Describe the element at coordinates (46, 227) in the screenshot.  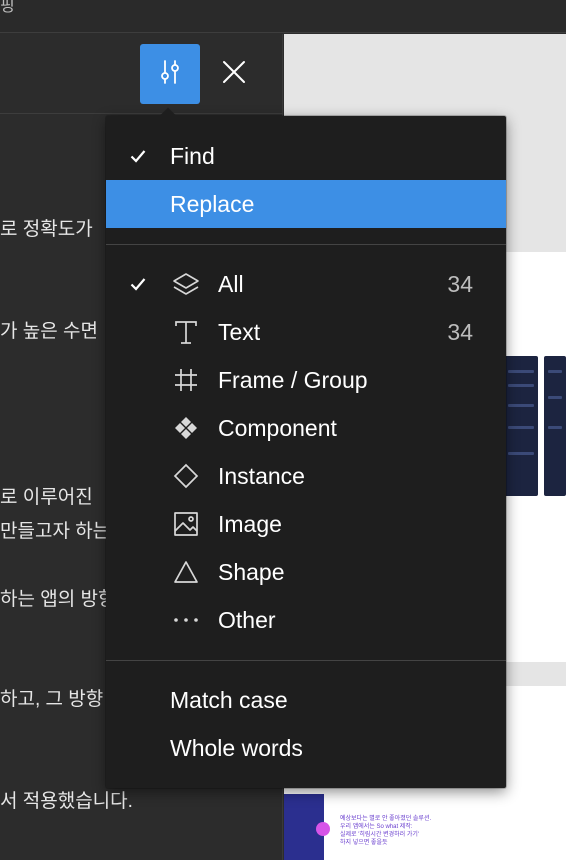
I see `result-text-line: 로 정확도가` at that location.